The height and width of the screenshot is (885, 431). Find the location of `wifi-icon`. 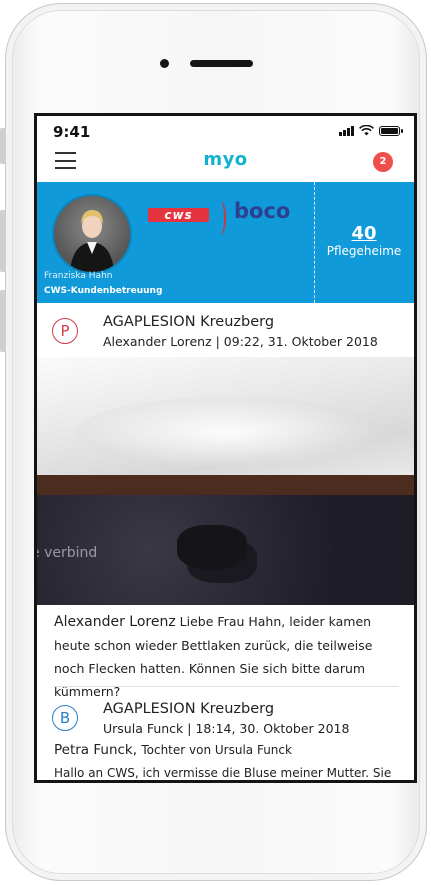

wifi-icon is located at coordinates (366, 130).